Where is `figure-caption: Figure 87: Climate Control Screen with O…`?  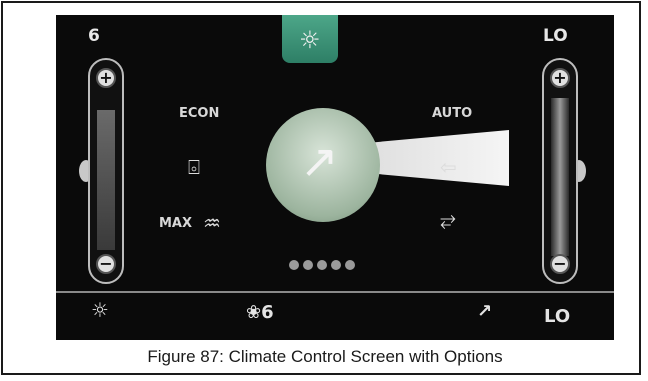
figure-caption: Figure 87: Climate Control Screen with O… is located at coordinates (325, 356).